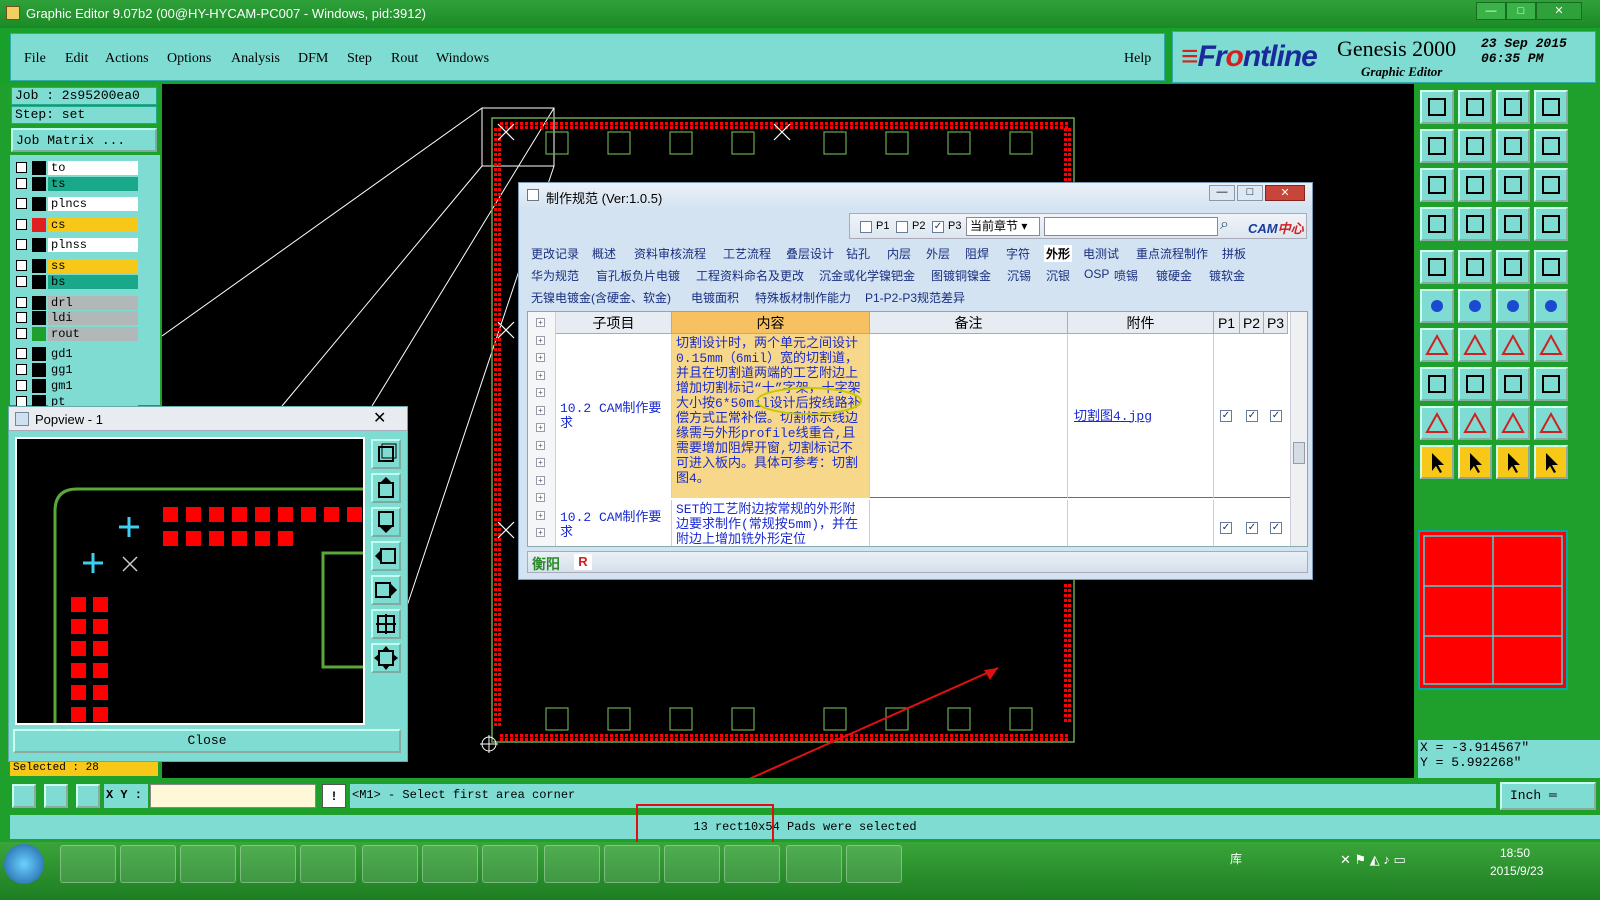  I want to click on column-header: P1, so click(1227, 323).